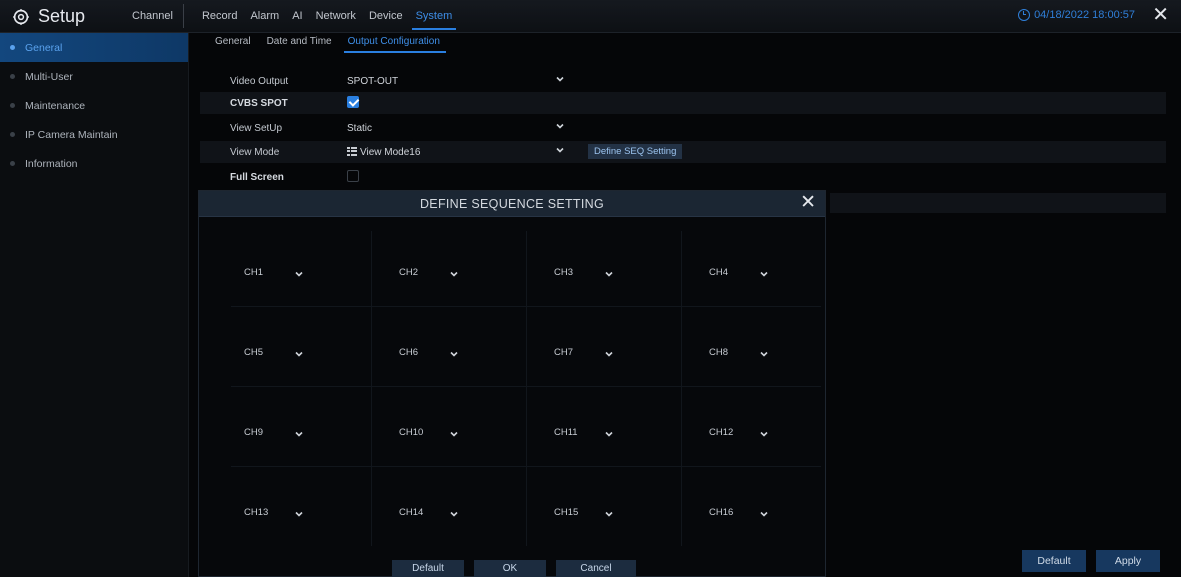  I want to click on nav-system: System, so click(433, 20).